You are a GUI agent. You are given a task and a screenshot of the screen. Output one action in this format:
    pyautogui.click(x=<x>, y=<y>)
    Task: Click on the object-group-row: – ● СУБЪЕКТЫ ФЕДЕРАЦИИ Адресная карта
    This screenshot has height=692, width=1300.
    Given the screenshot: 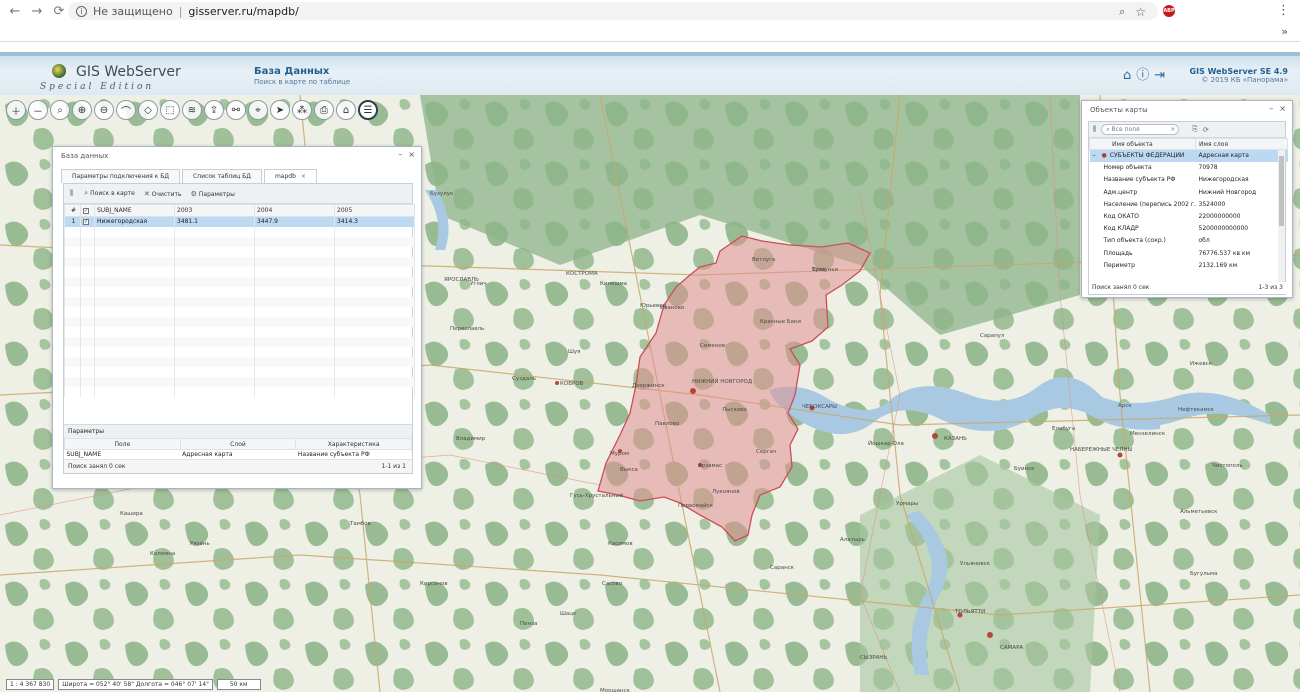 What is the action you would take?
    pyautogui.click(x=1188, y=155)
    